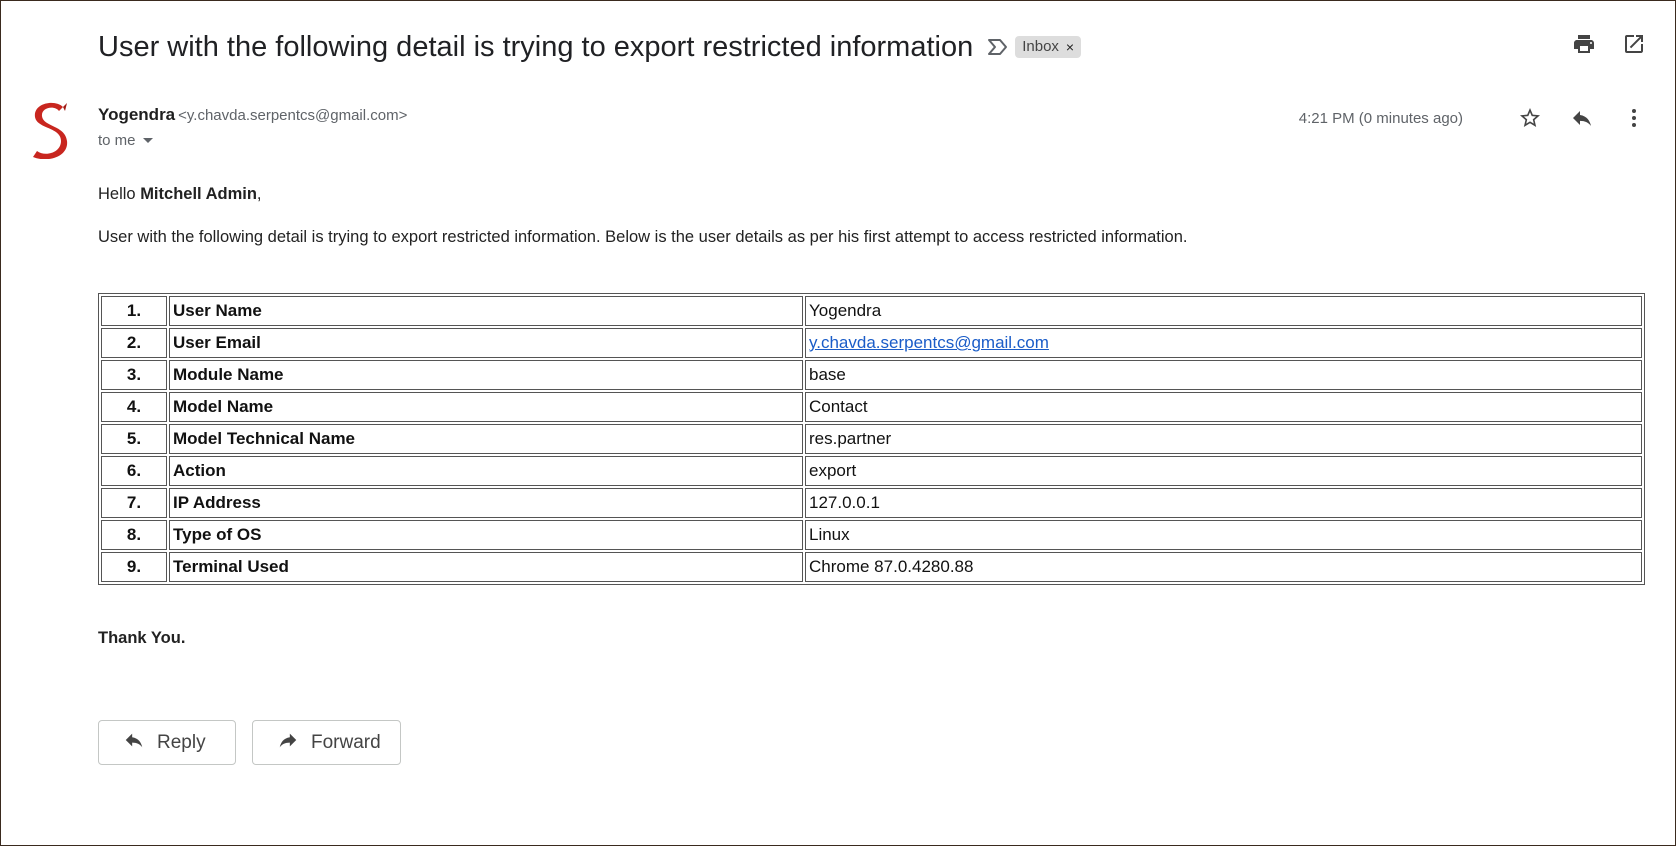 The height and width of the screenshot is (846, 1676). Describe the element at coordinates (1223, 343) in the screenshot. I see `field-value-cell: y.chavda.serpentcs@gmail.com` at that location.